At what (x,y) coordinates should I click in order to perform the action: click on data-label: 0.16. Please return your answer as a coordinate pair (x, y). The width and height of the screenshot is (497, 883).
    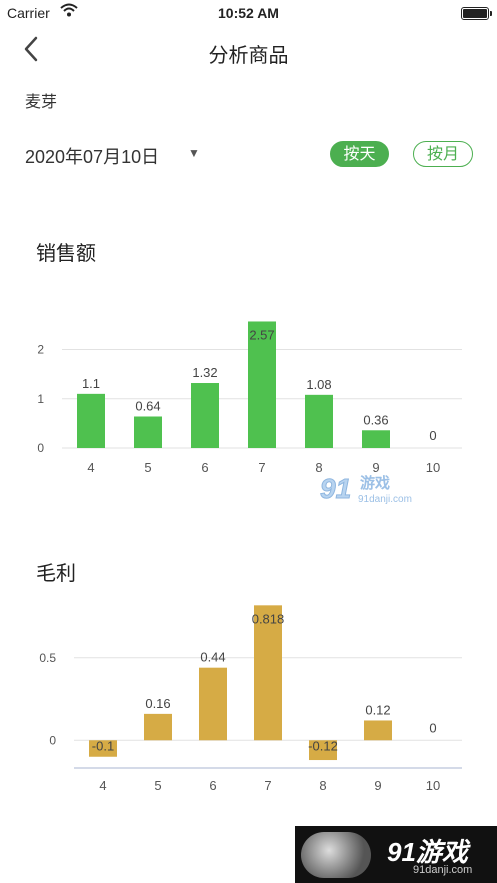
    Looking at the image, I should click on (157, 703).